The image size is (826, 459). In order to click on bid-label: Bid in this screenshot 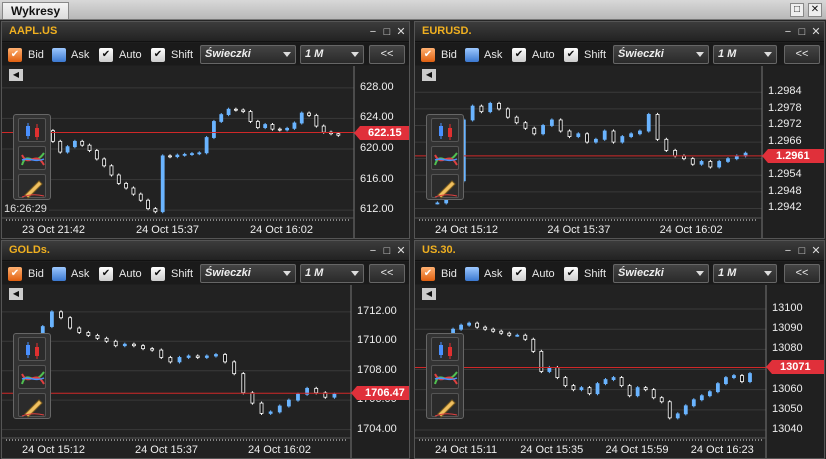, I will do `click(36, 274)`.